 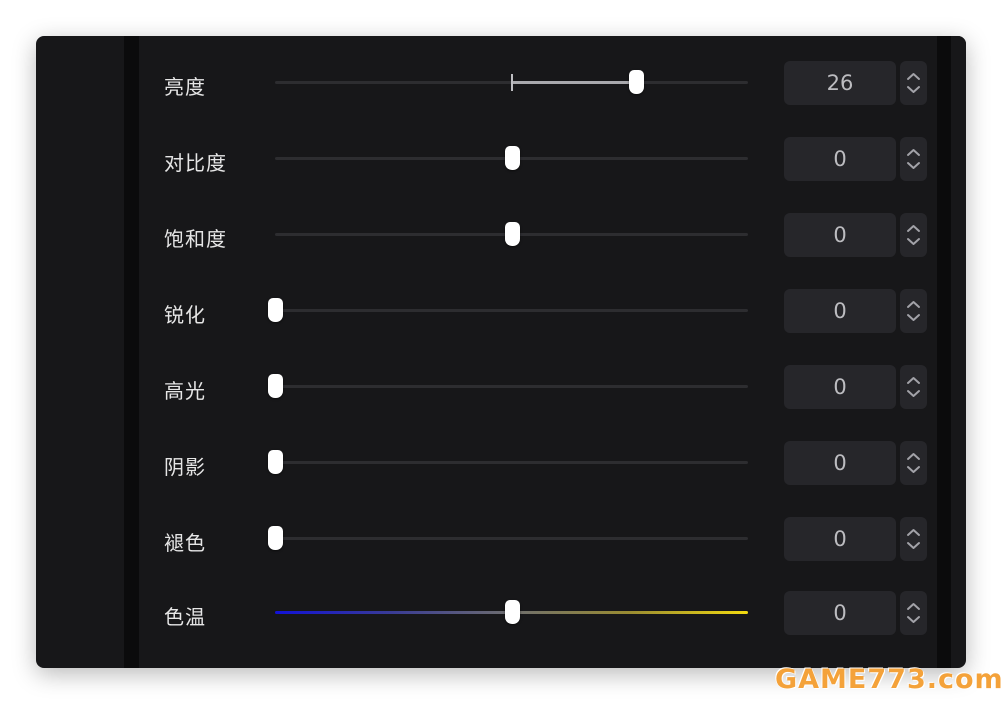 I want to click on slider-row-temperature: 色温 0, so click(x=501, y=613).